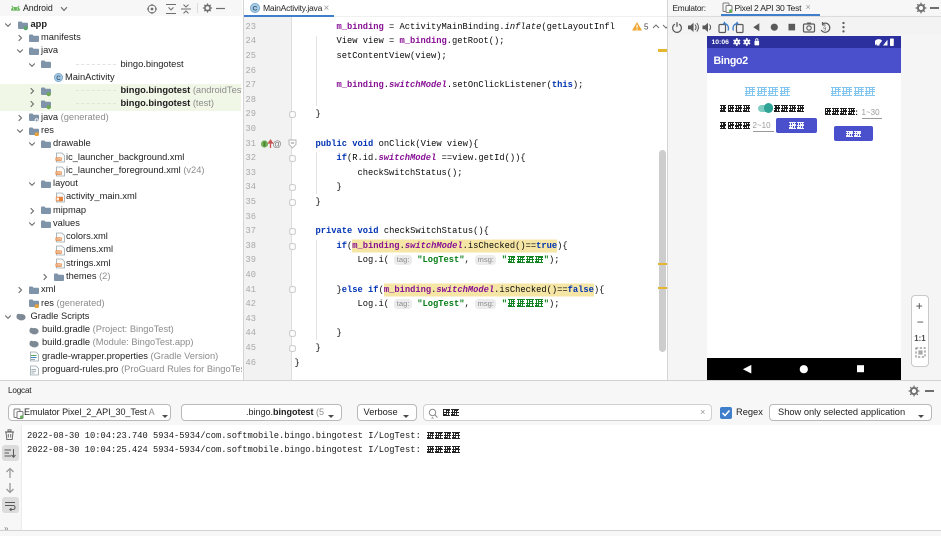 Image resolution: width=941 pixels, height=536 pixels. I want to click on svg-text: 5, so click(646, 27).